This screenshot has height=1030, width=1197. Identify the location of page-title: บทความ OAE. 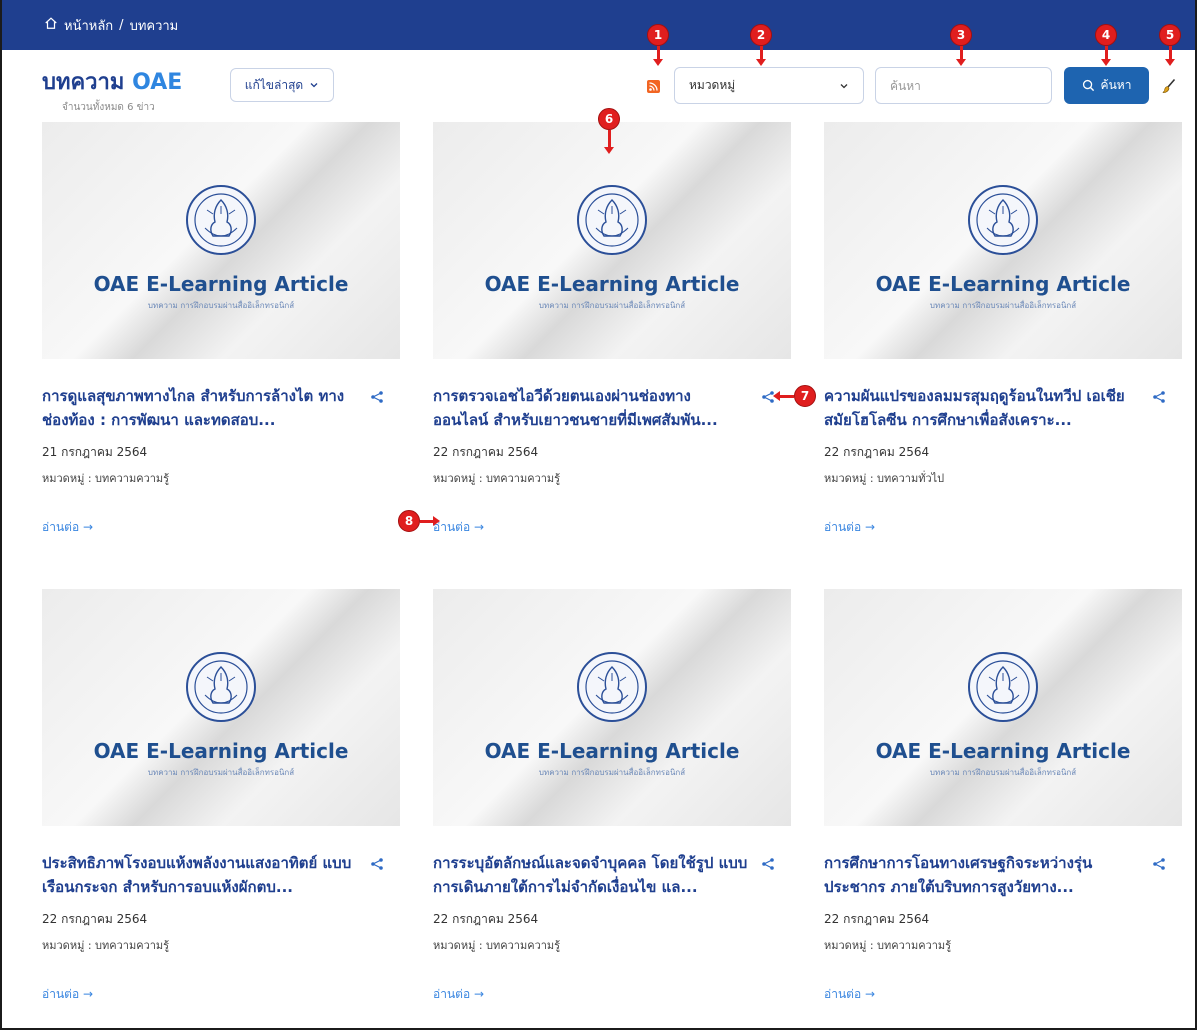
(112, 81).